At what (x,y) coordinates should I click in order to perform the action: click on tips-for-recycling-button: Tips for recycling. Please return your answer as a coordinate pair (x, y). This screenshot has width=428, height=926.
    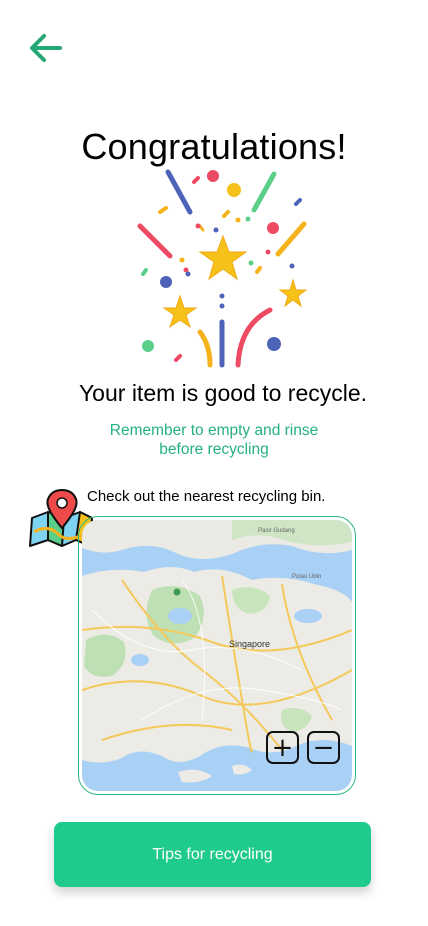
    Looking at the image, I should click on (212, 854).